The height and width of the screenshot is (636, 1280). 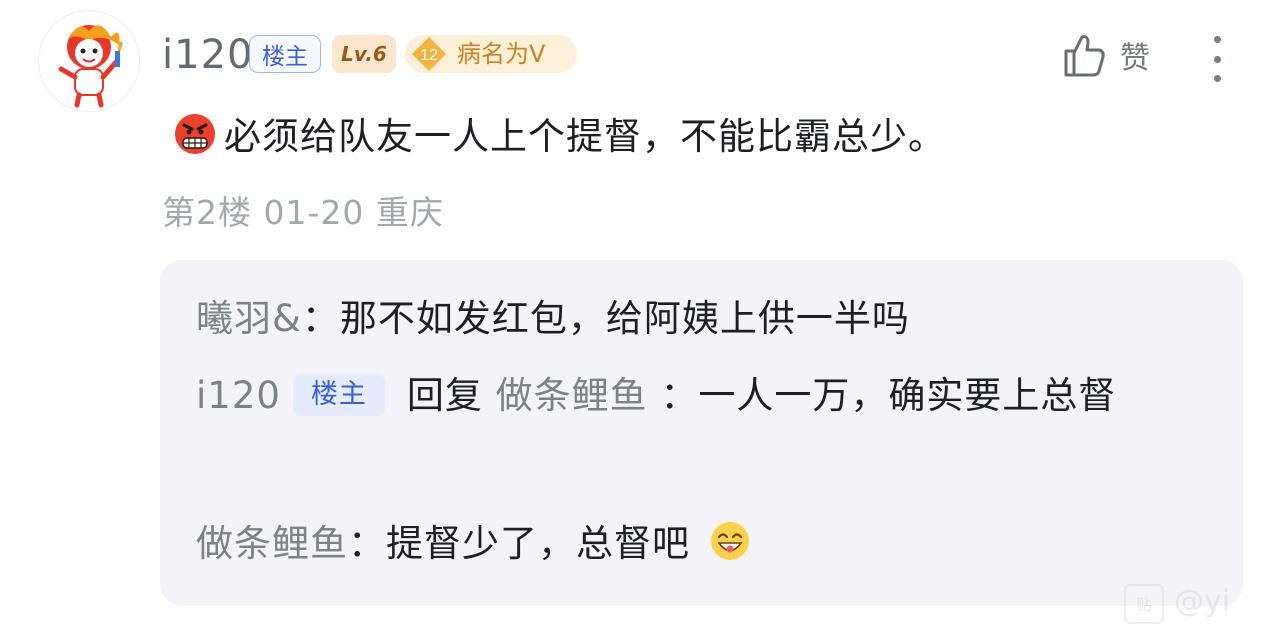 What do you see at coordinates (1144, 604) in the screenshot?
I see `app-logo-icon: 贴` at bounding box center [1144, 604].